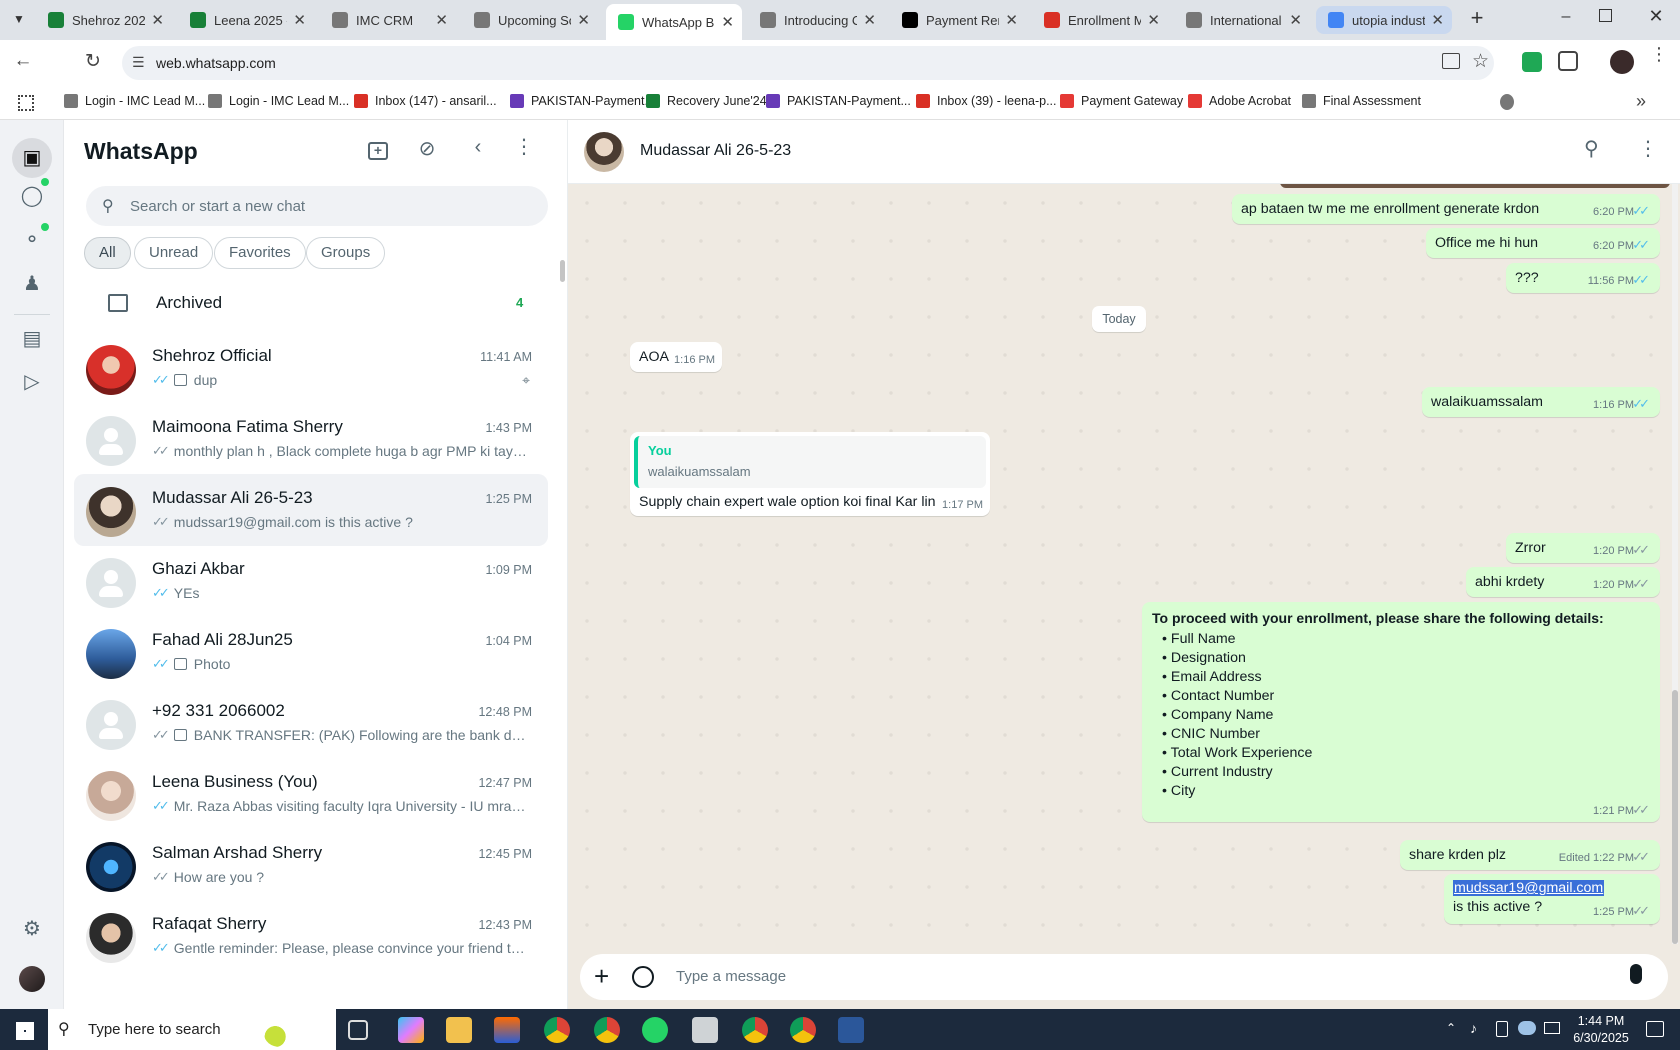  I want to click on word-icon, so click(851, 1030).